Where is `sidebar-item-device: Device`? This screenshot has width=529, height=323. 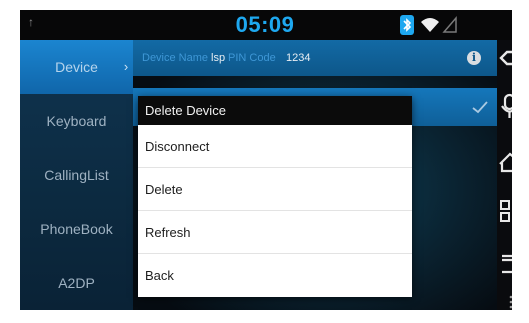 sidebar-item-device: Device is located at coordinates (76, 67).